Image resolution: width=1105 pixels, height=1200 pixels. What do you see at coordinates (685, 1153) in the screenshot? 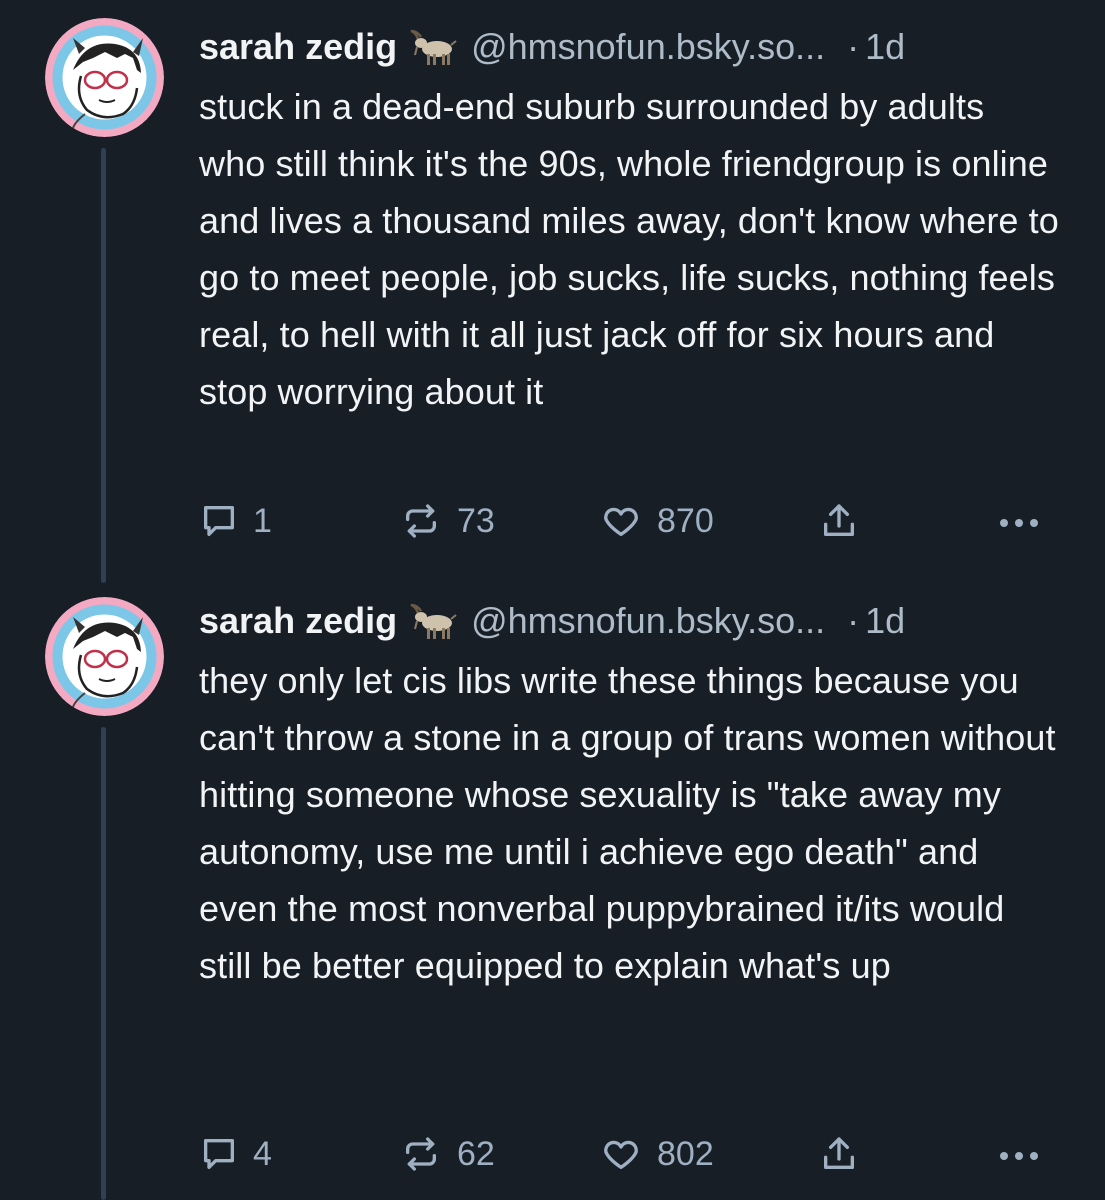
I see `like-count: 802` at bounding box center [685, 1153].